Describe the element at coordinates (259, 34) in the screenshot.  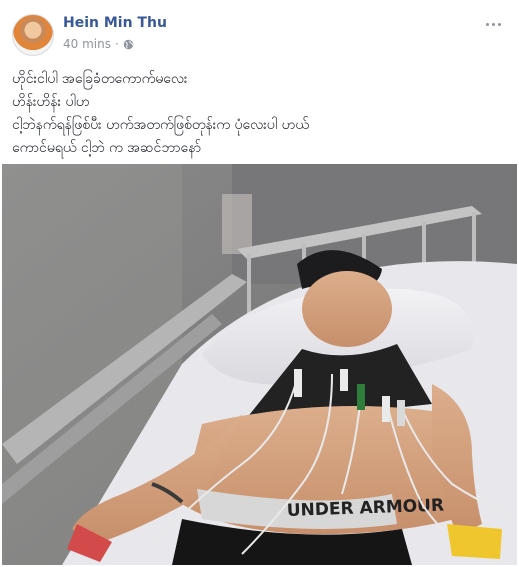
I see `post-header: Hein Min Thu 40 mins ·` at that location.